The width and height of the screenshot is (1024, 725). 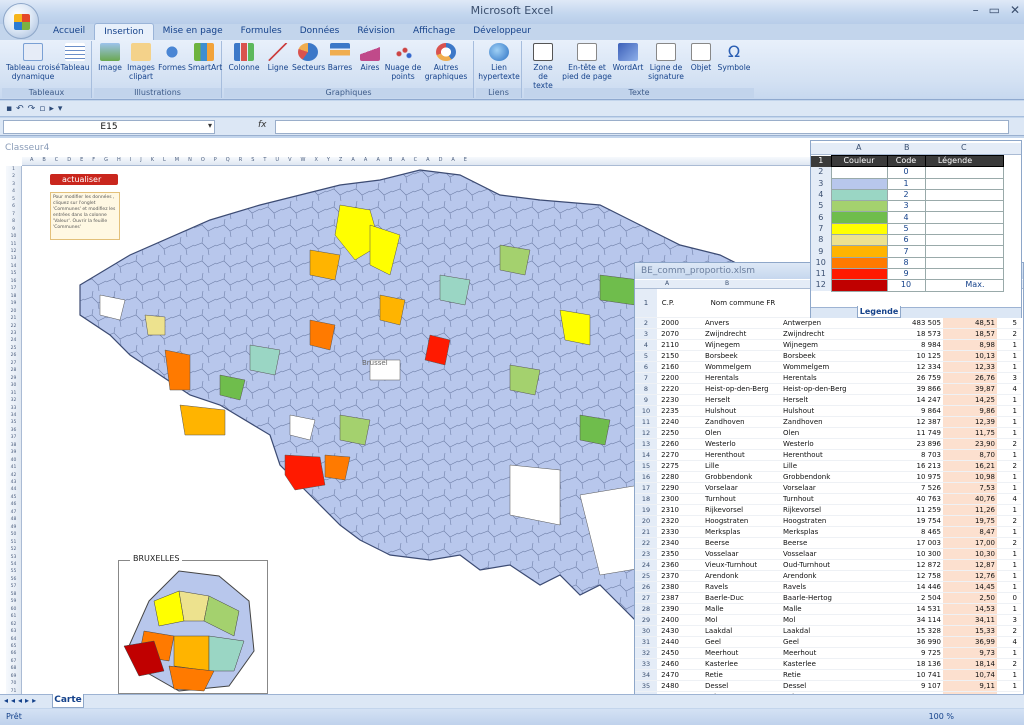 What do you see at coordinates (831, 609) in the screenshot?
I see `table-cell: Malle` at bounding box center [831, 609].